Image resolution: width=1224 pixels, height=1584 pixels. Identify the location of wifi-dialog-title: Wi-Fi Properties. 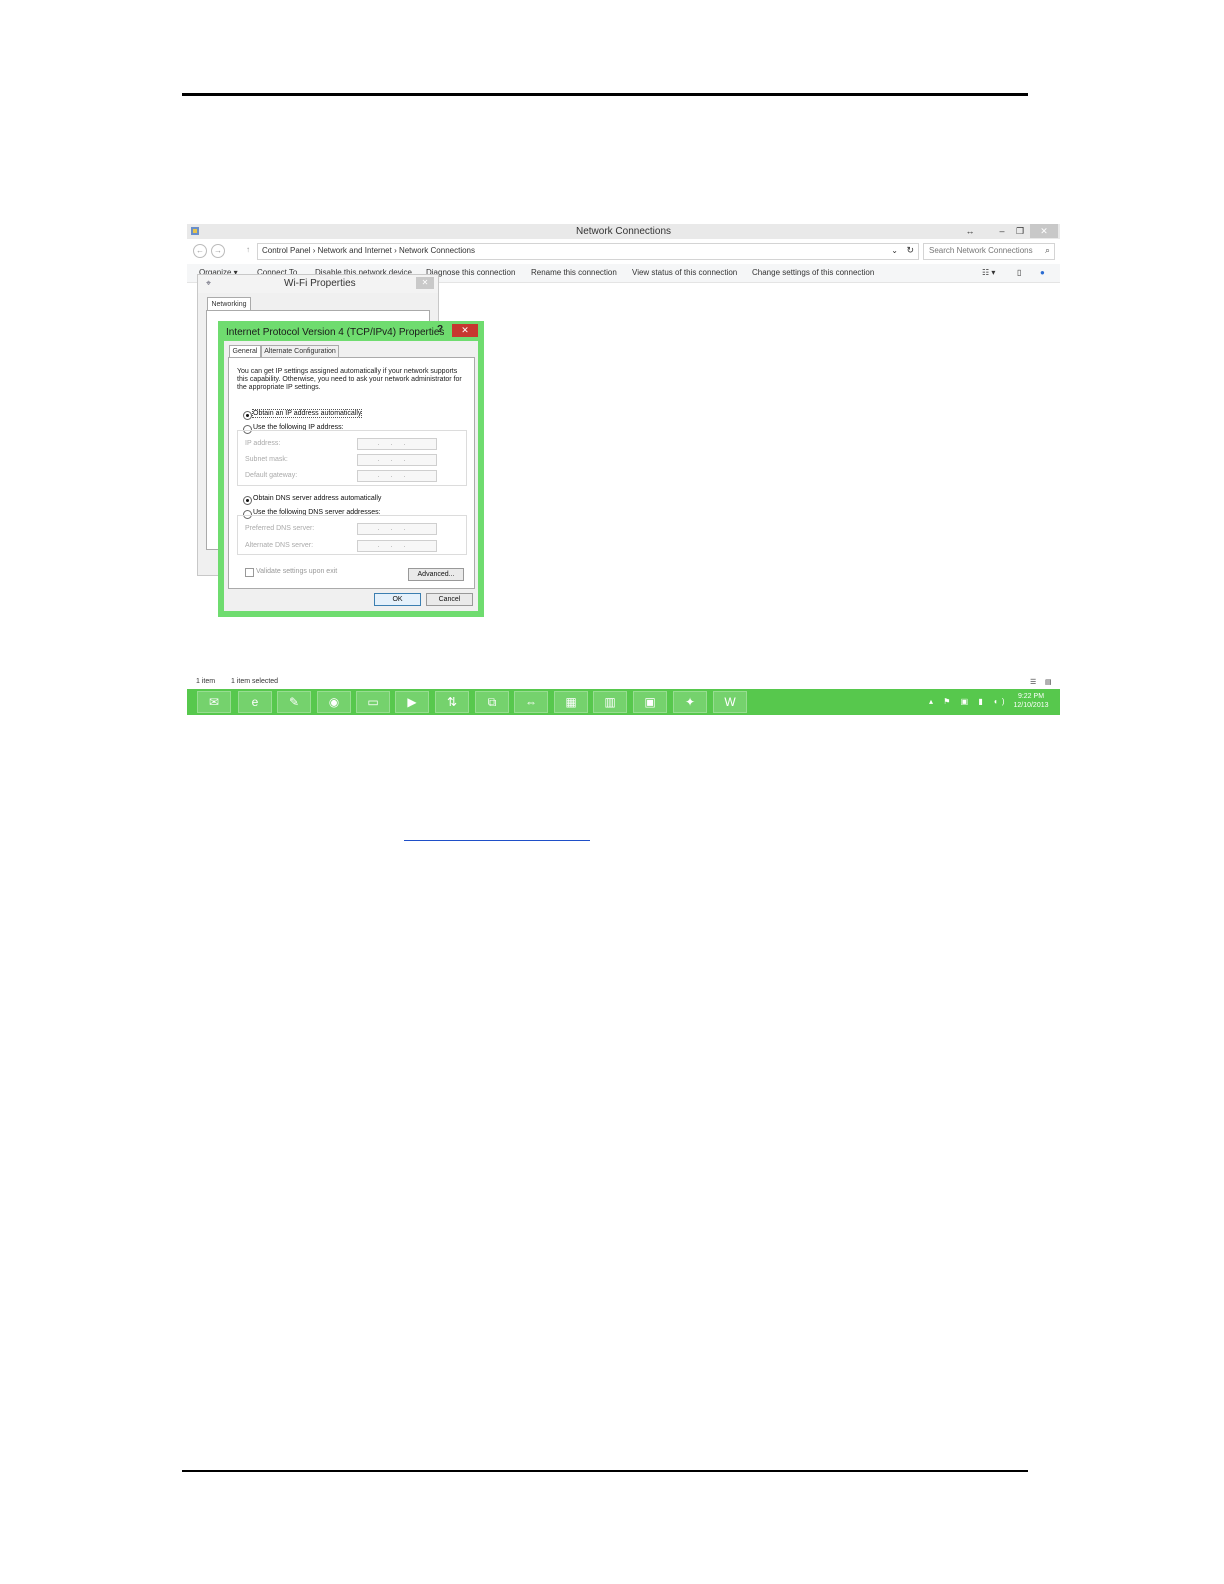
(320, 283).